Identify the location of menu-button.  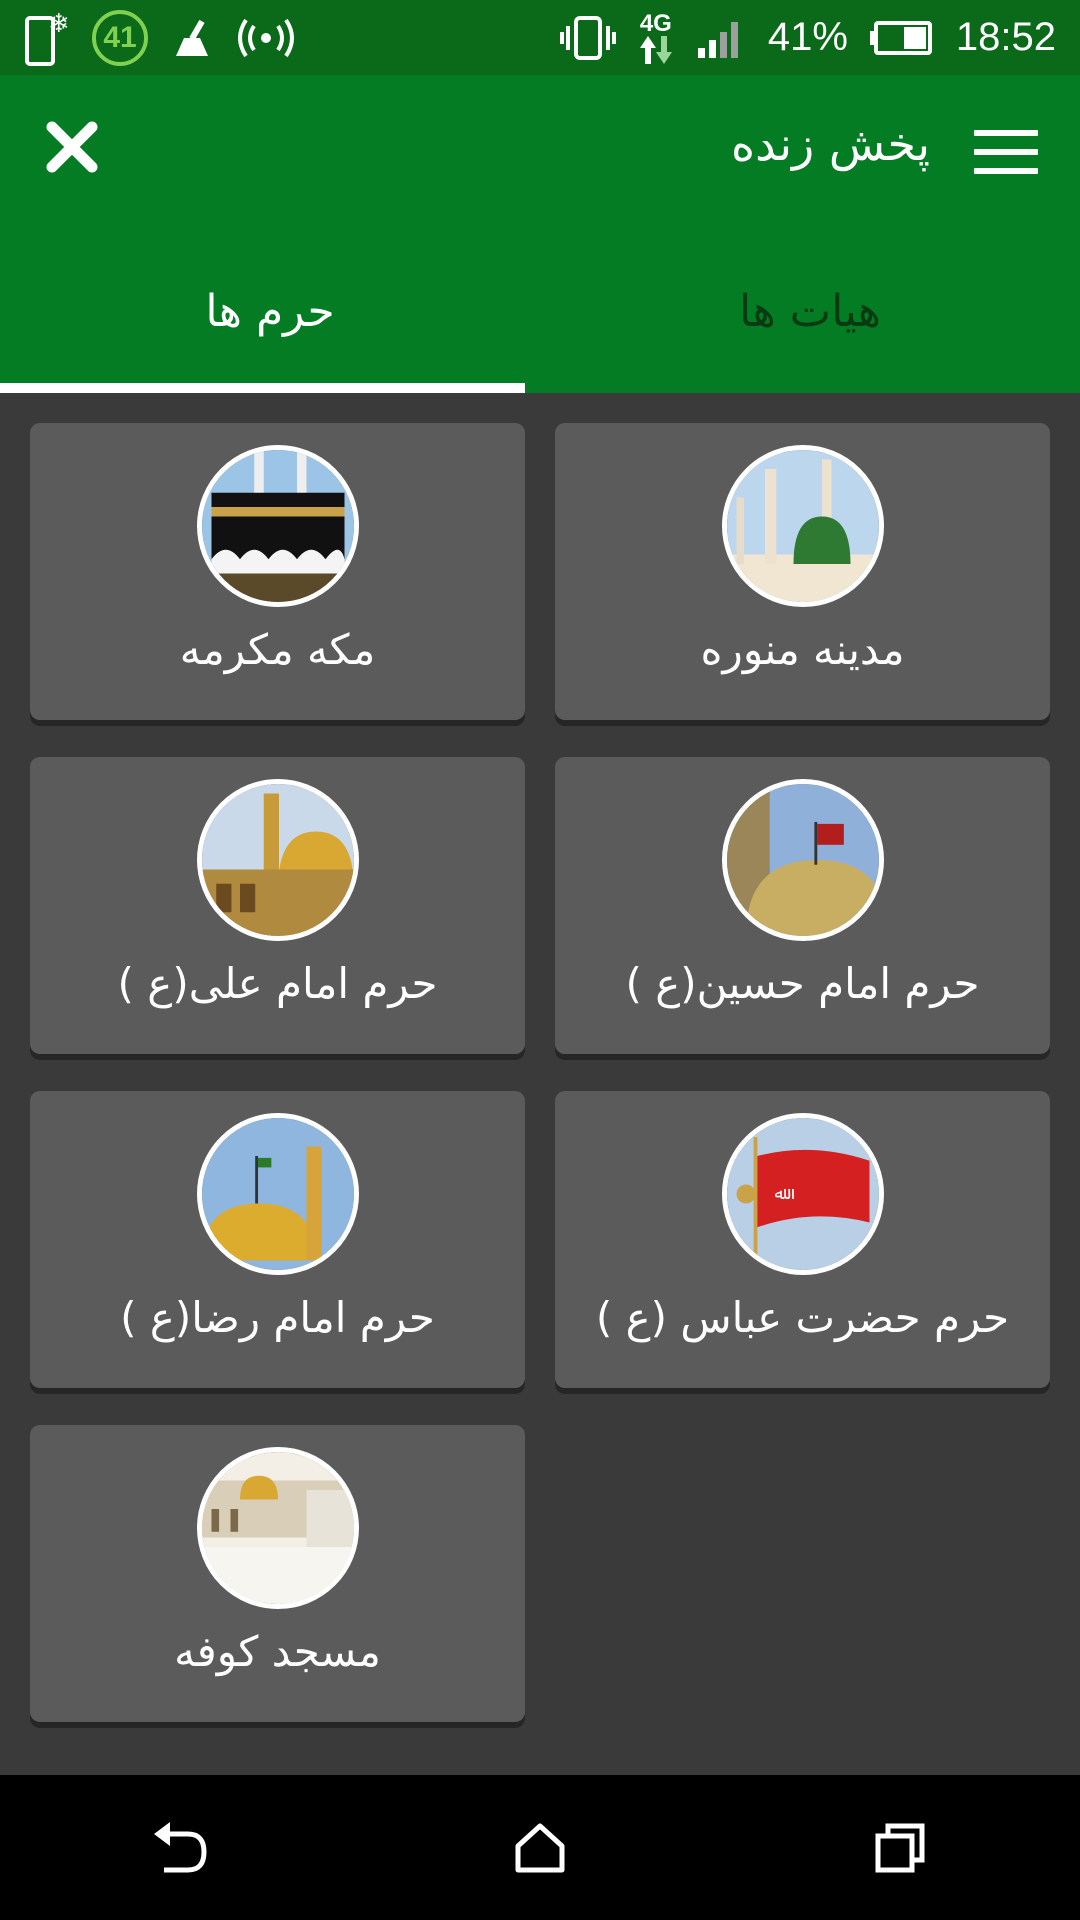
(1006, 152).